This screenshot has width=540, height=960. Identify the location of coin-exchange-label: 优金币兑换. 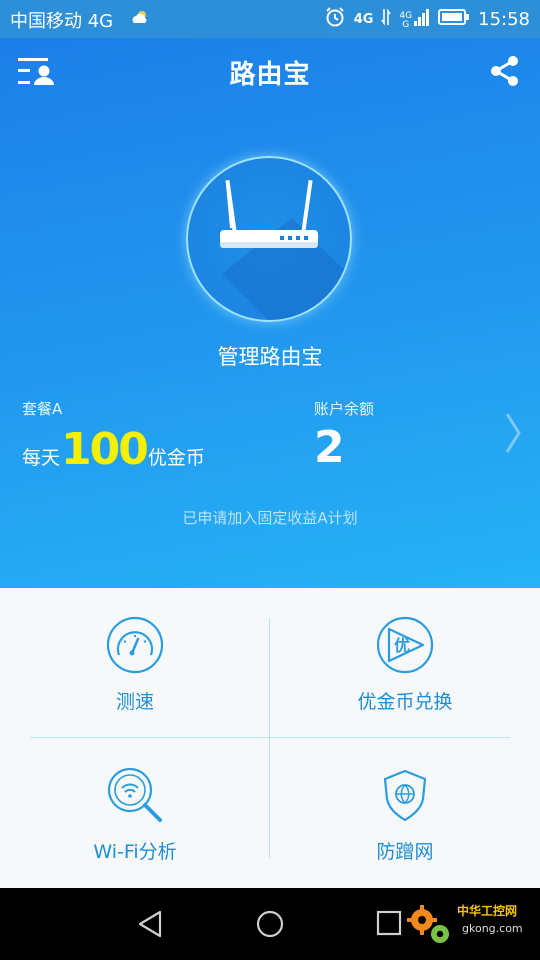
(405, 702).